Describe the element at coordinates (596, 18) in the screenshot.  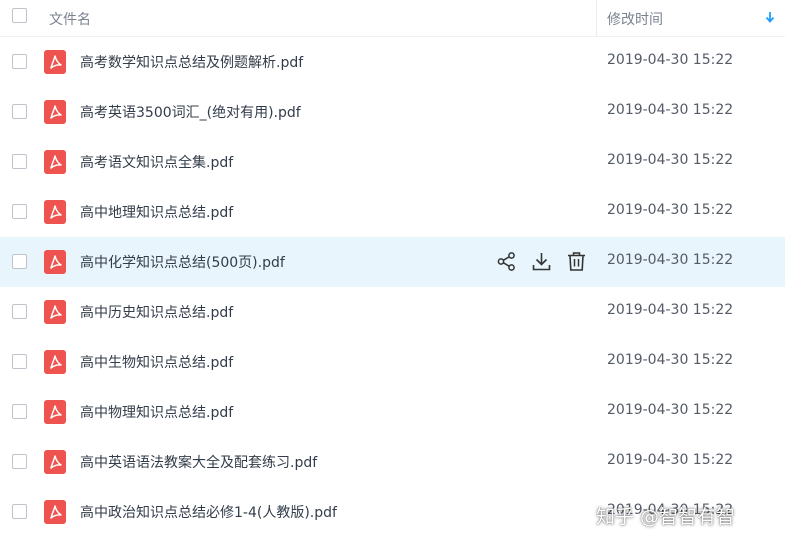
I see `column-divider` at that location.